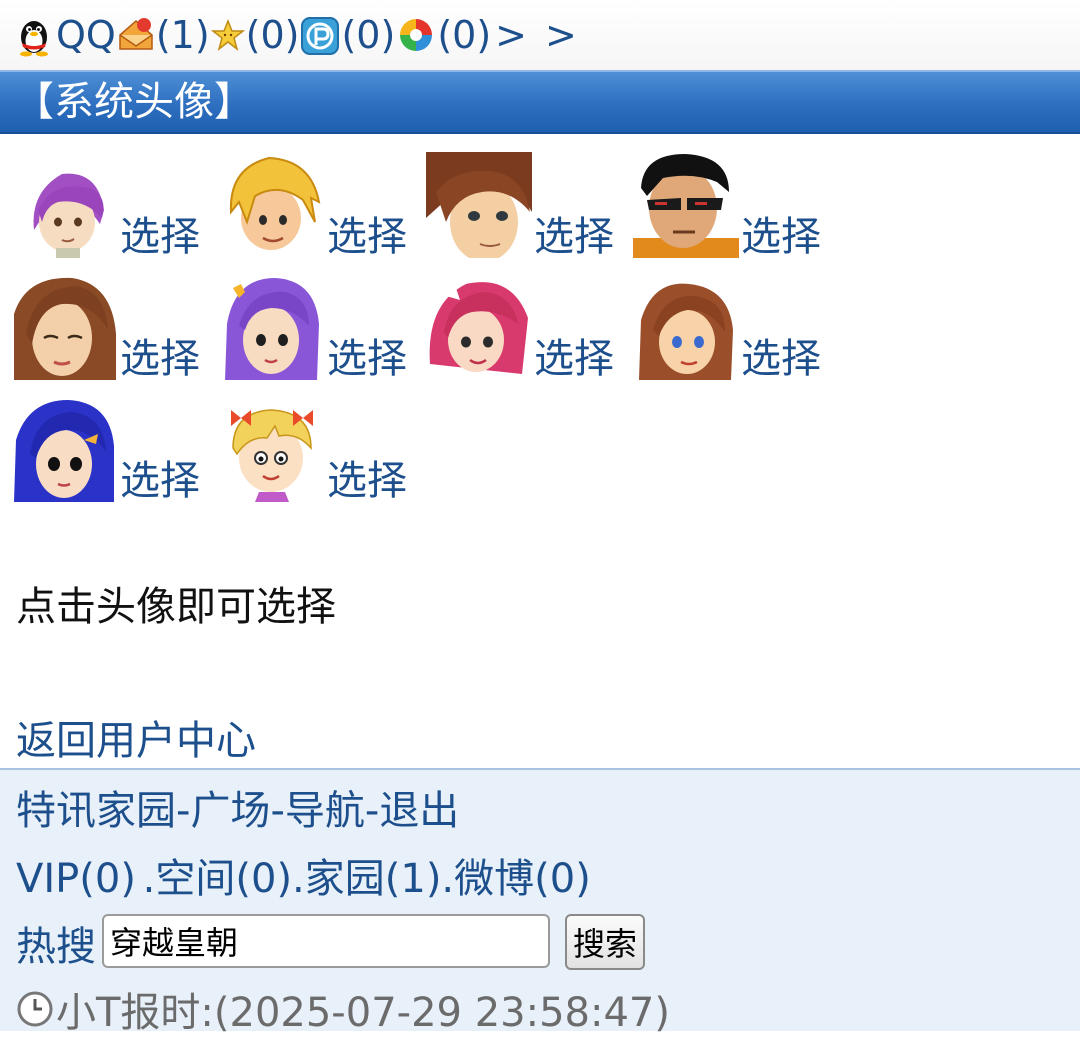 This screenshot has height=1038, width=1080. What do you see at coordinates (686, 205) in the screenshot?
I see `boy-sunglasses-avatar` at bounding box center [686, 205].